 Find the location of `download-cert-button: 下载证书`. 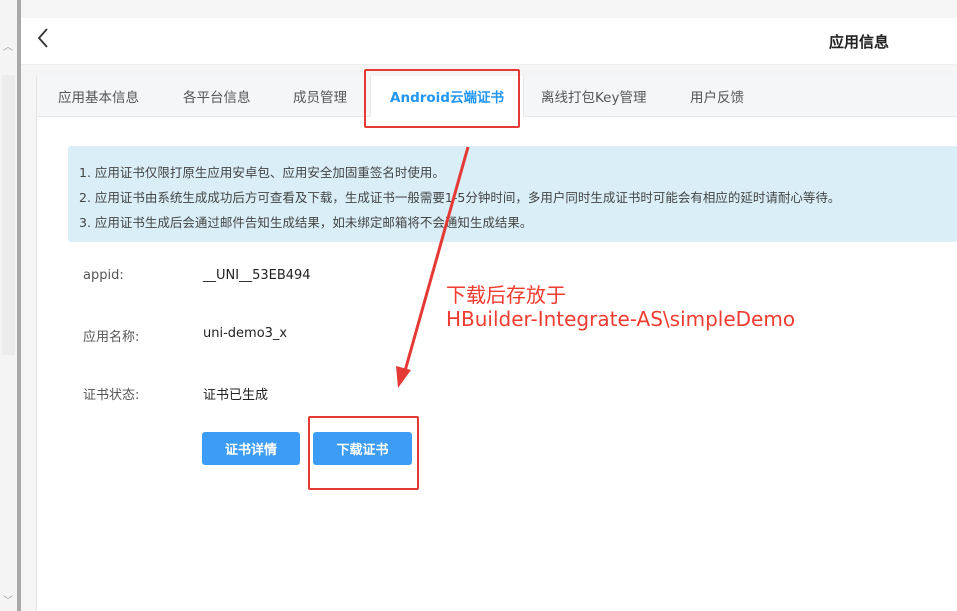

download-cert-button: 下载证书 is located at coordinates (362, 448).